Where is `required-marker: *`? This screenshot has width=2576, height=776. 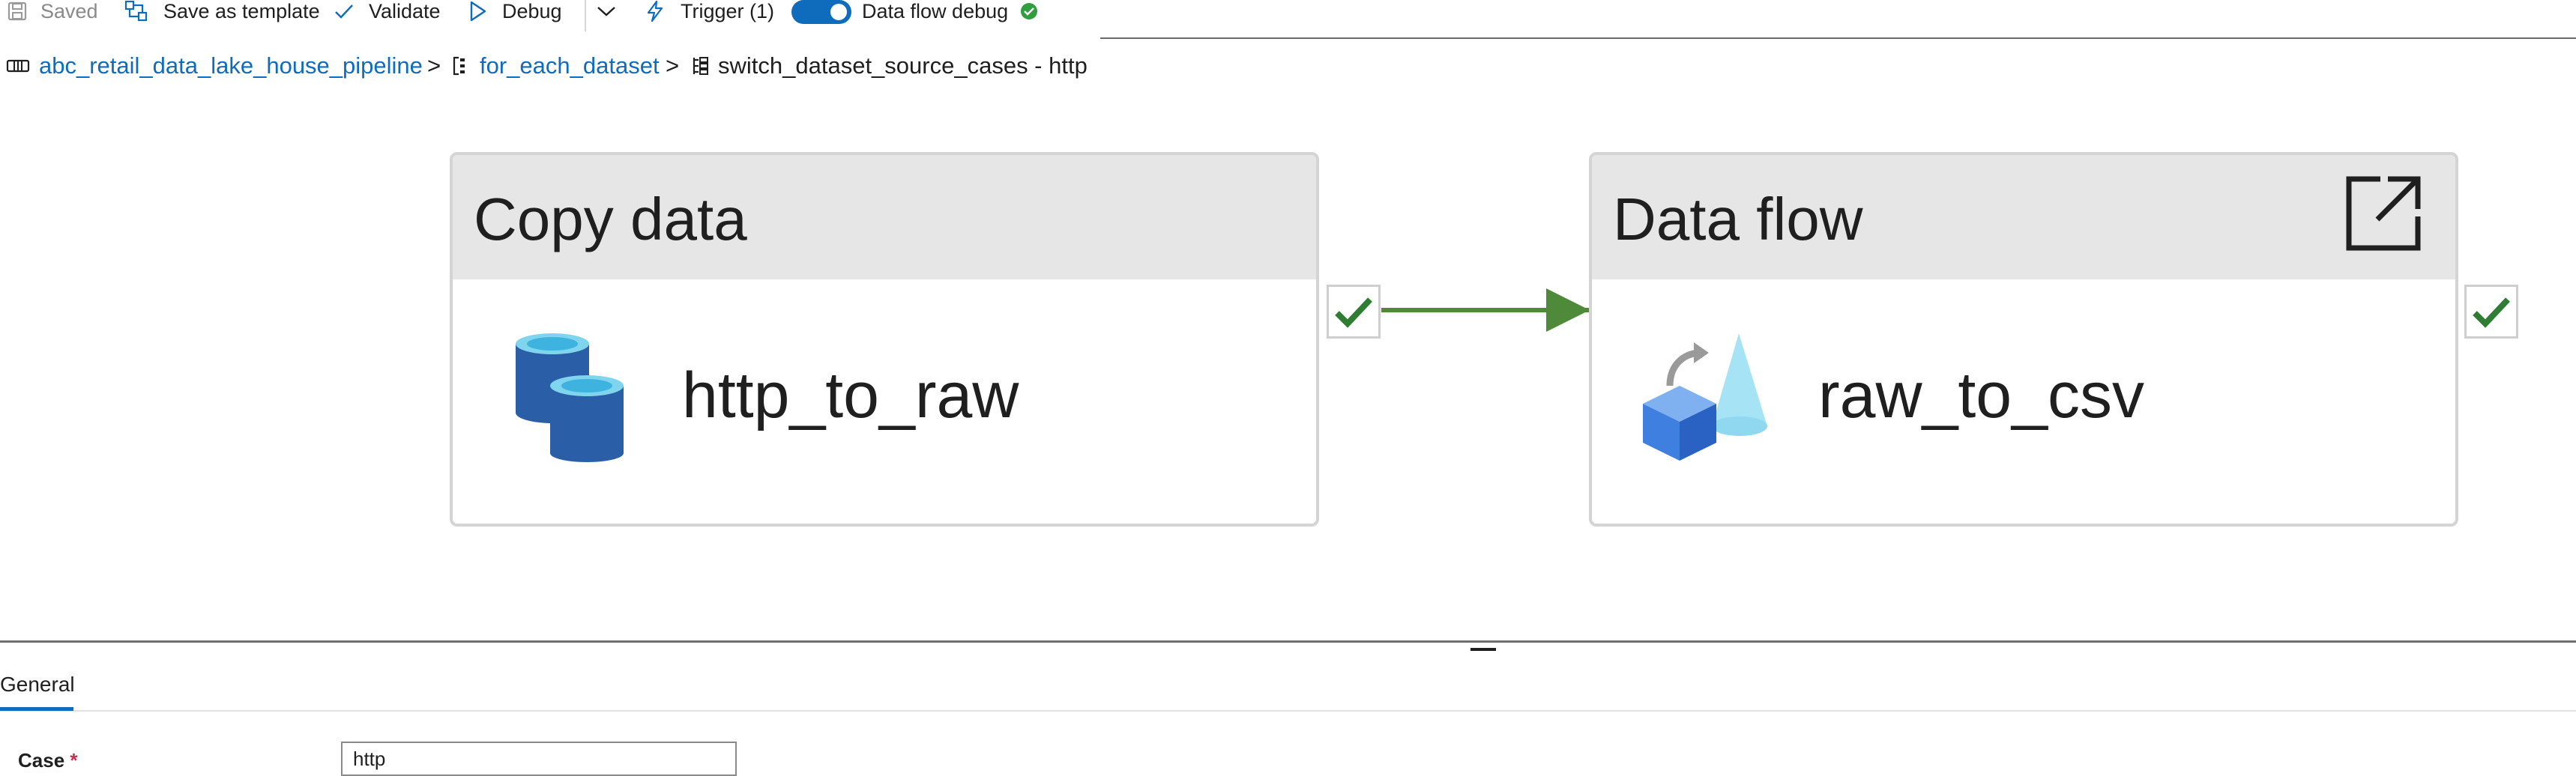 required-marker: * is located at coordinates (74, 760).